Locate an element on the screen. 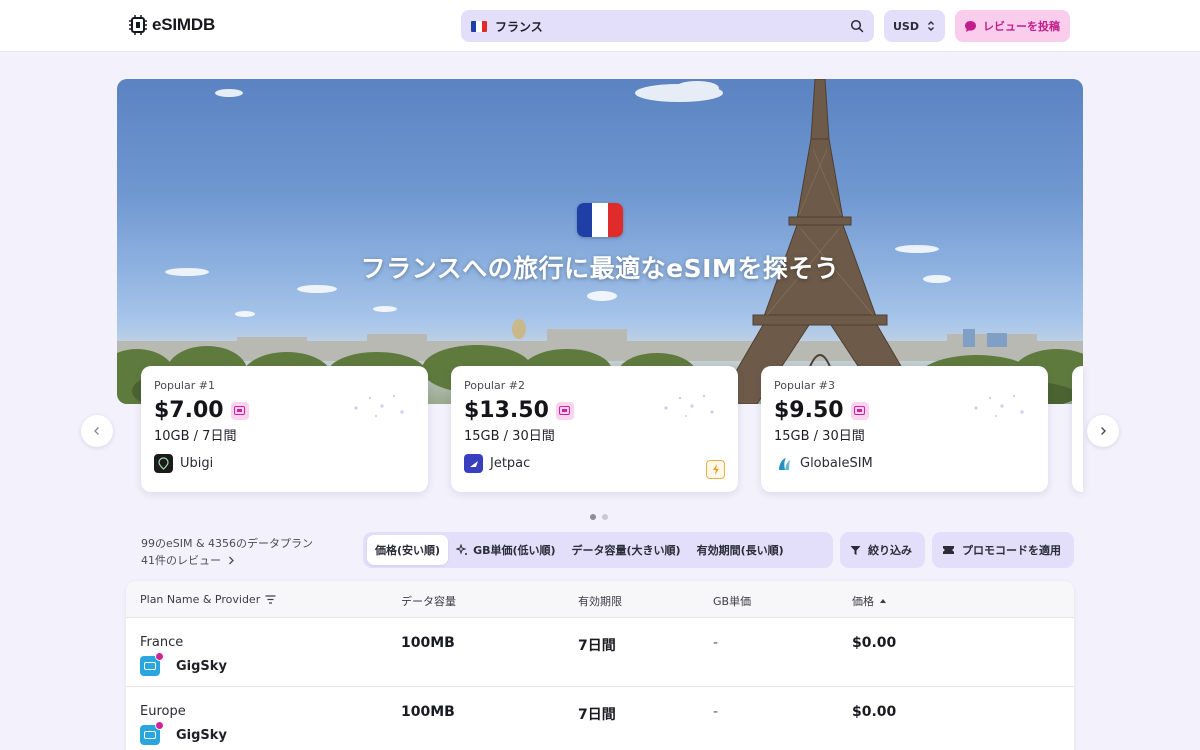  plan-name: Europe is located at coordinates (163, 711).